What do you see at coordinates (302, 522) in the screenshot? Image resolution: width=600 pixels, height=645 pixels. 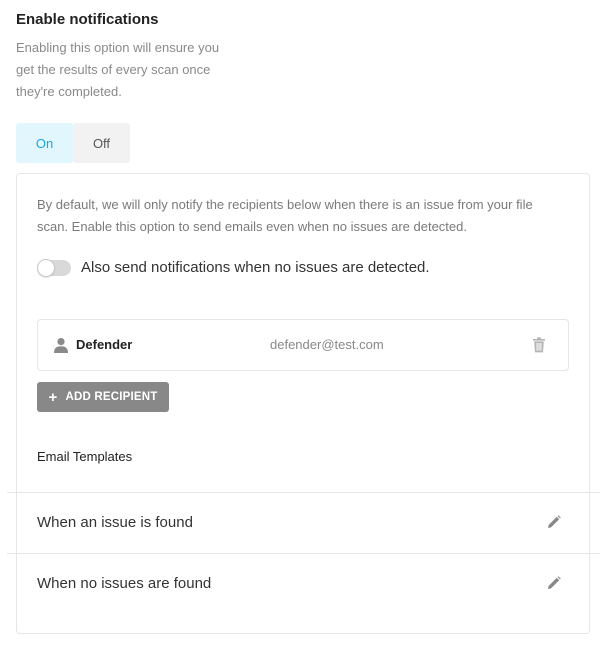 I see `template-row-issue-found: When an issue is found` at bounding box center [302, 522].